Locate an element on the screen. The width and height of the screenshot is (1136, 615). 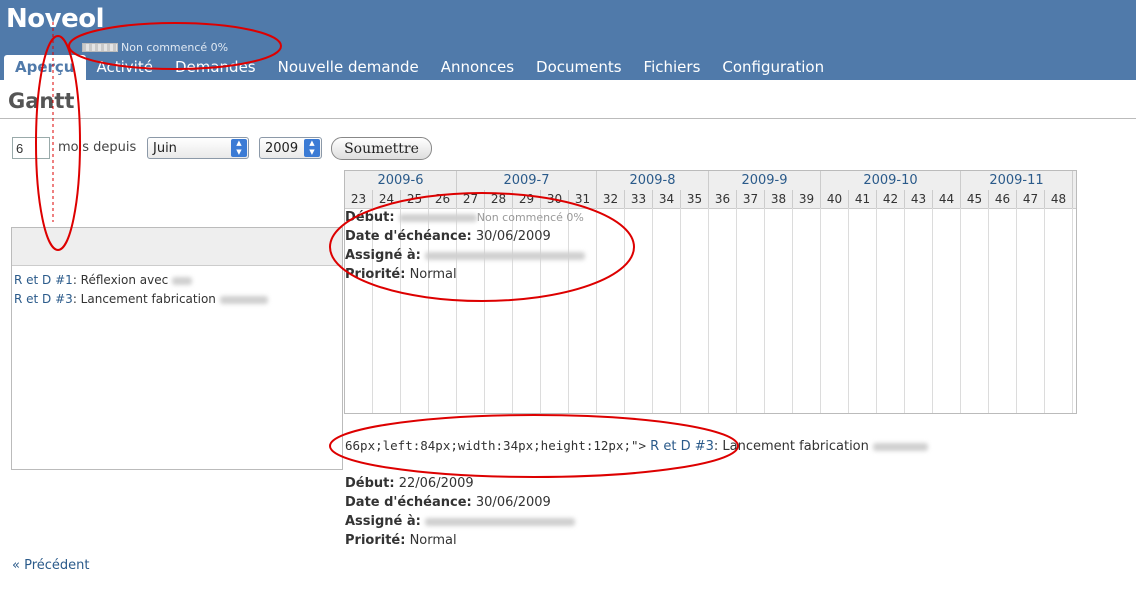
tooltip-start-row: Début: 22/06/2009 is located at coordinates (409, 483).